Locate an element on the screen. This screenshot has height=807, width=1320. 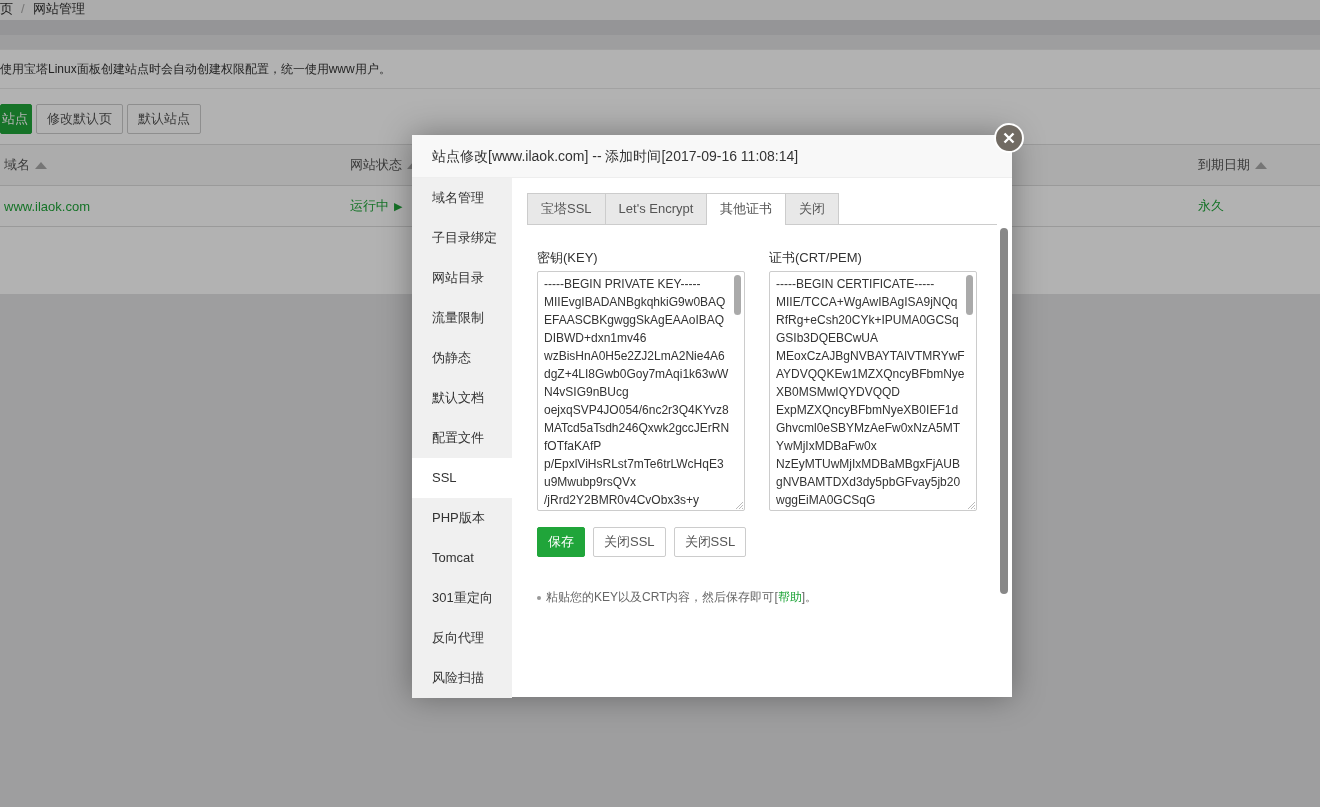
tab: 关闭 is located at coordinates (812, 208).